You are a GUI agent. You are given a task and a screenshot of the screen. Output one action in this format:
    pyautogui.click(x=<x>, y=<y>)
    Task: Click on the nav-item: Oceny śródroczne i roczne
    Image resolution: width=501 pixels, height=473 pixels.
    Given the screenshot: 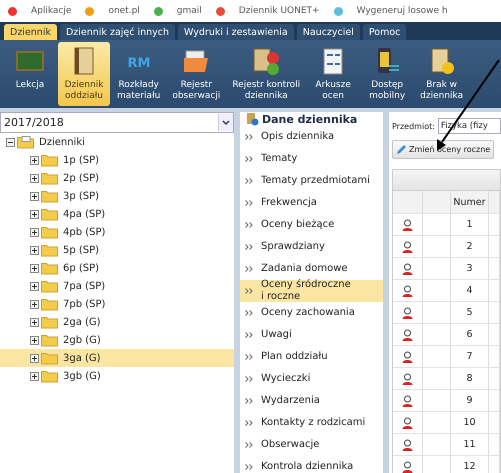 What is the action you would take?
    pyautogui.click(x=311, y=291)
    